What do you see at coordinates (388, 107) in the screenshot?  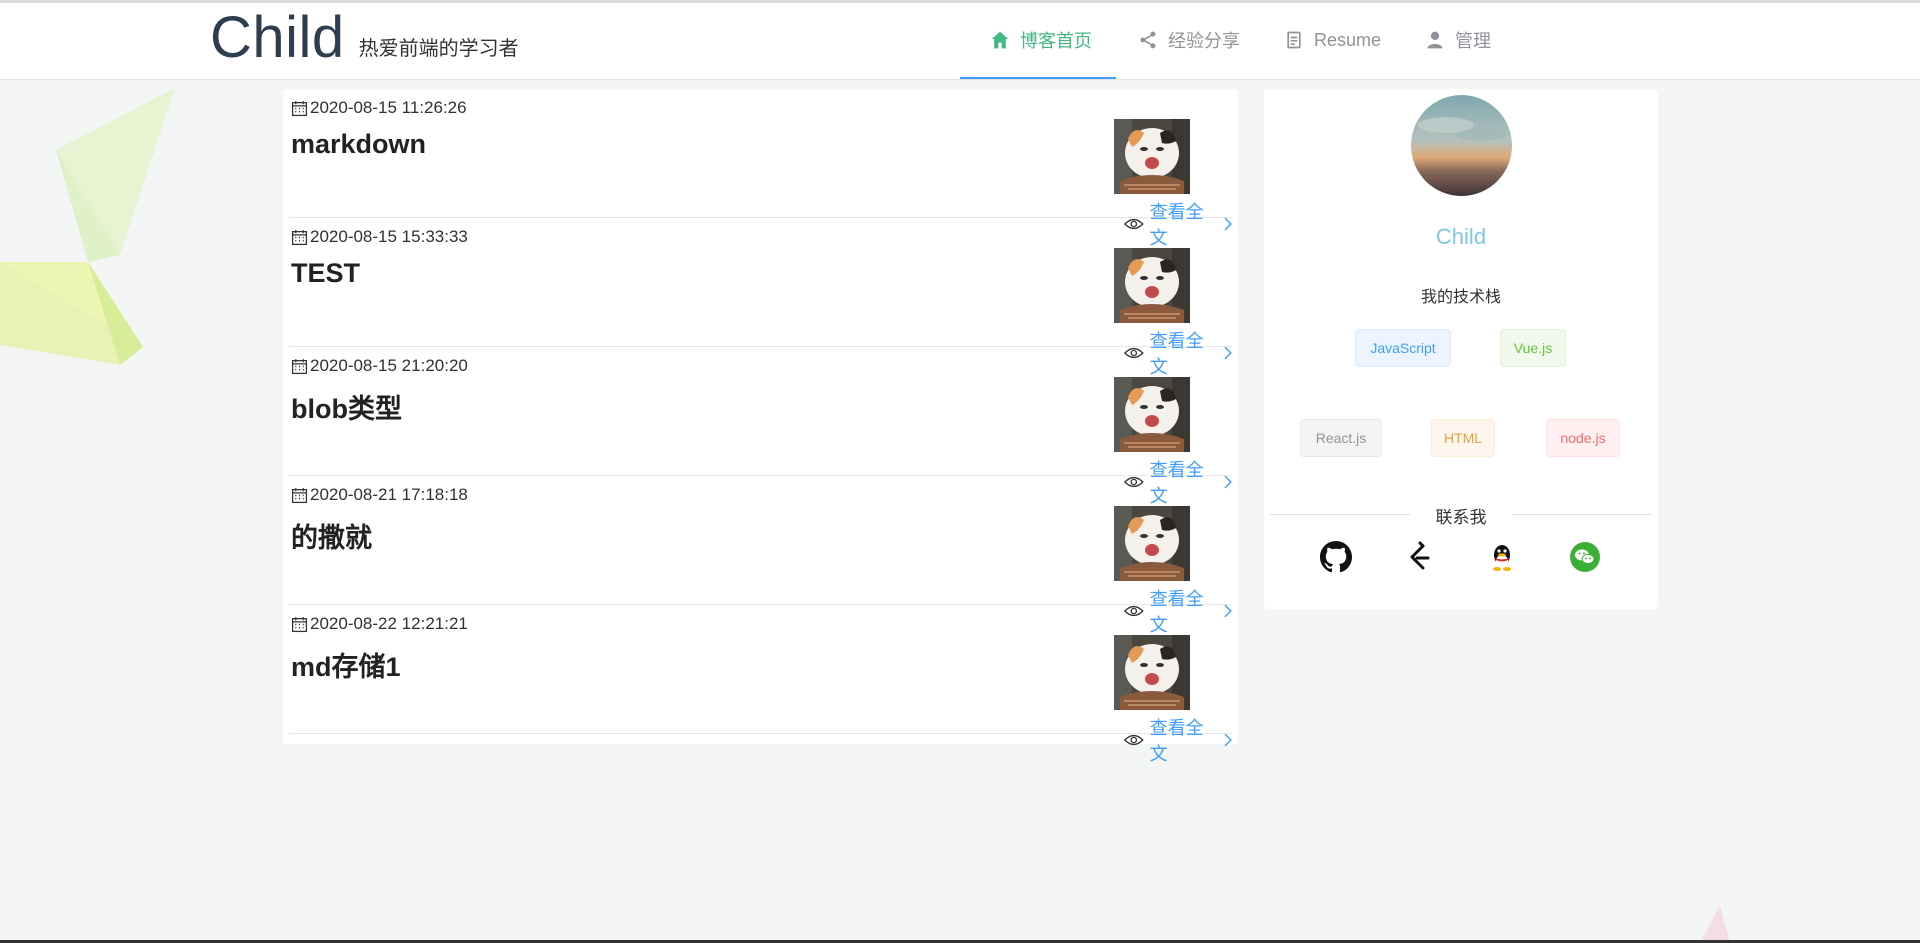 I see `post-date-text: 2020-08-15 11:26:26` at bounding box center [388, 107].